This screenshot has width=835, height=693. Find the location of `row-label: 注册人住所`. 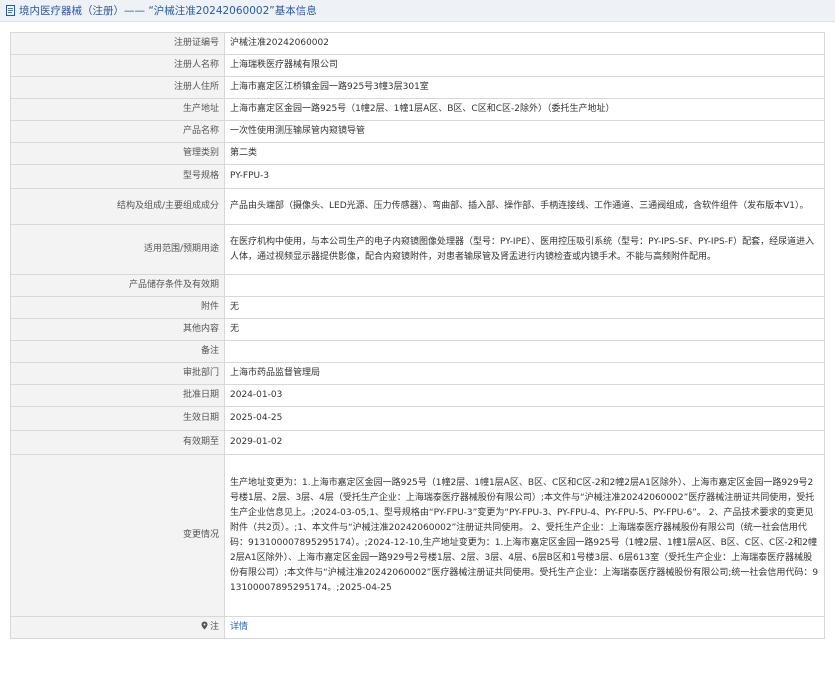

row-label: 注册人住所 is located at coordinates (117, 87).